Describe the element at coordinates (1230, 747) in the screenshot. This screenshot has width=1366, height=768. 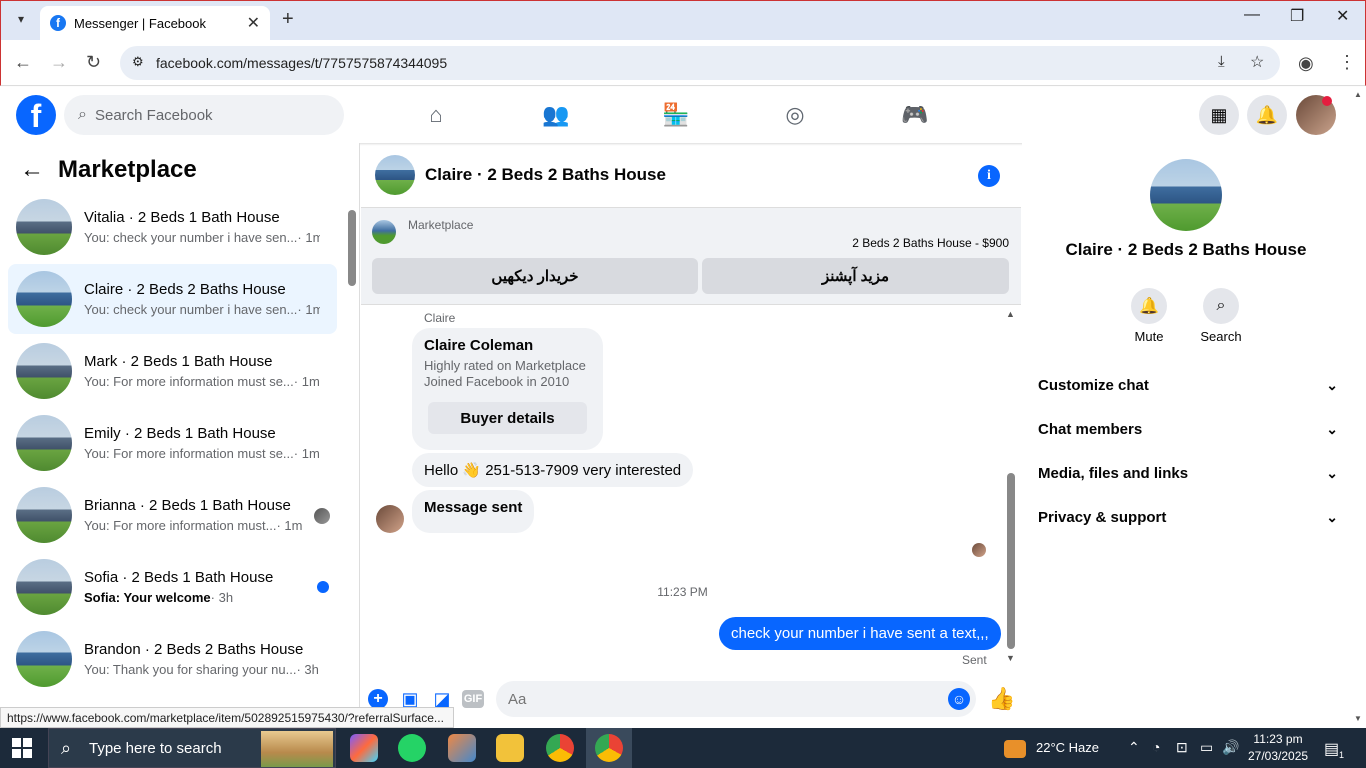
I see `volume-icon: 🔊` at that location.